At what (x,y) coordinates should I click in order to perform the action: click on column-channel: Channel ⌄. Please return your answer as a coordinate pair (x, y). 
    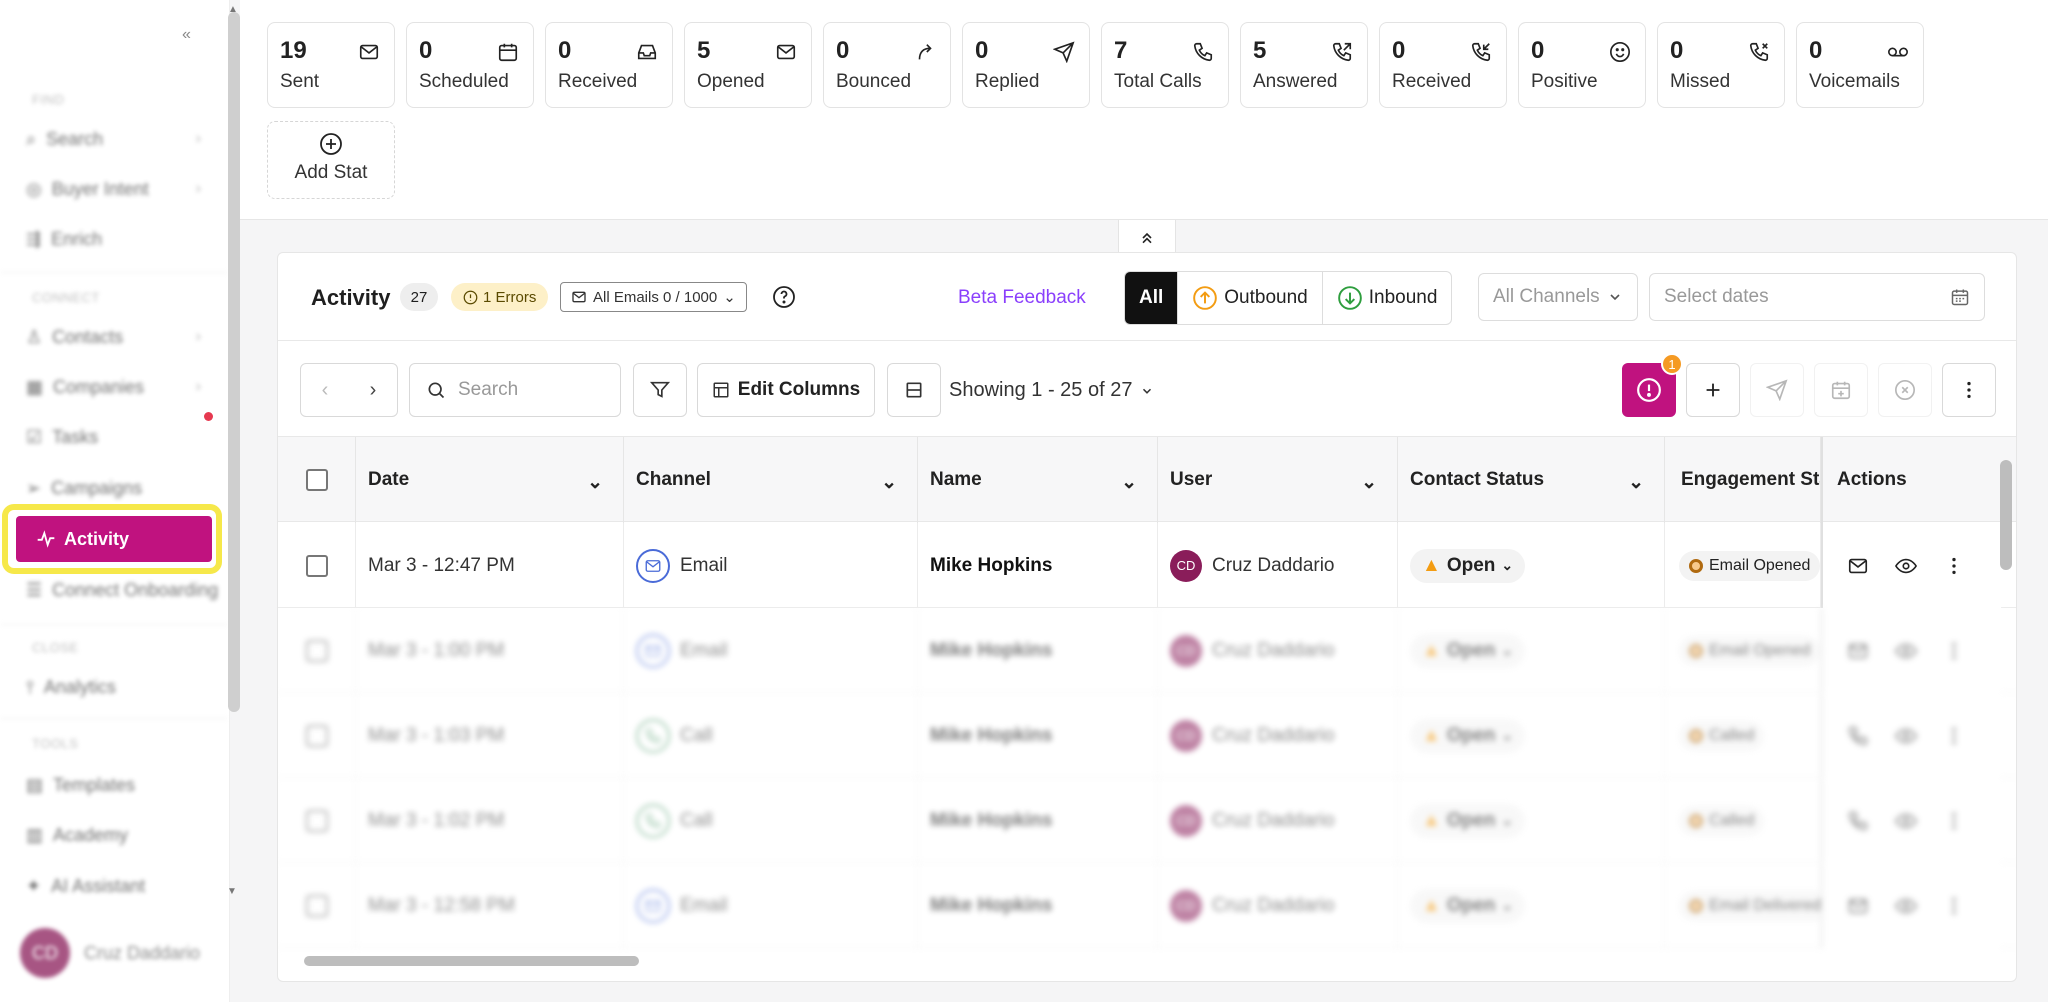
    Looking at the image, I should click on (771, 480).